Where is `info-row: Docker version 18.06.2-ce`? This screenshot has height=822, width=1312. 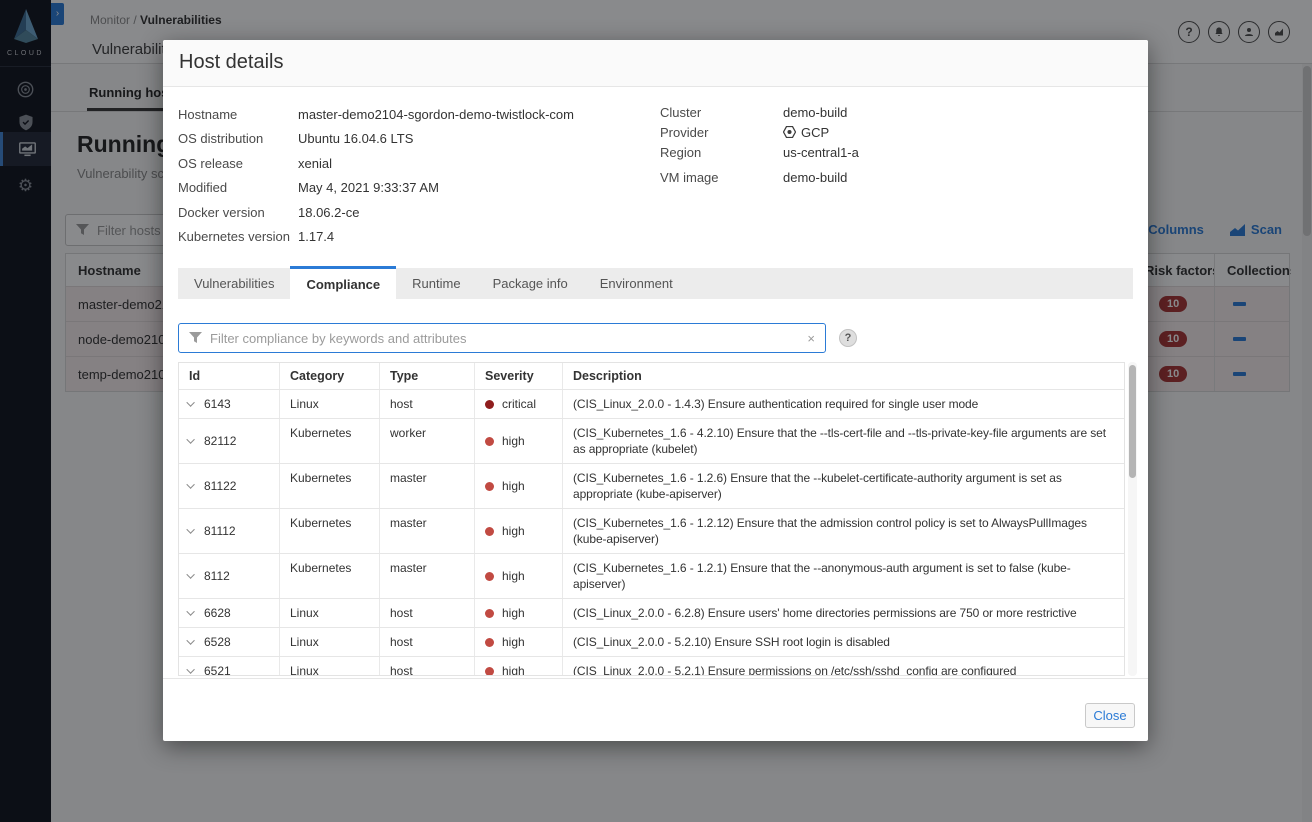
info-row: Docker version 18.06.2-ce is located at coordinates (413, 212).